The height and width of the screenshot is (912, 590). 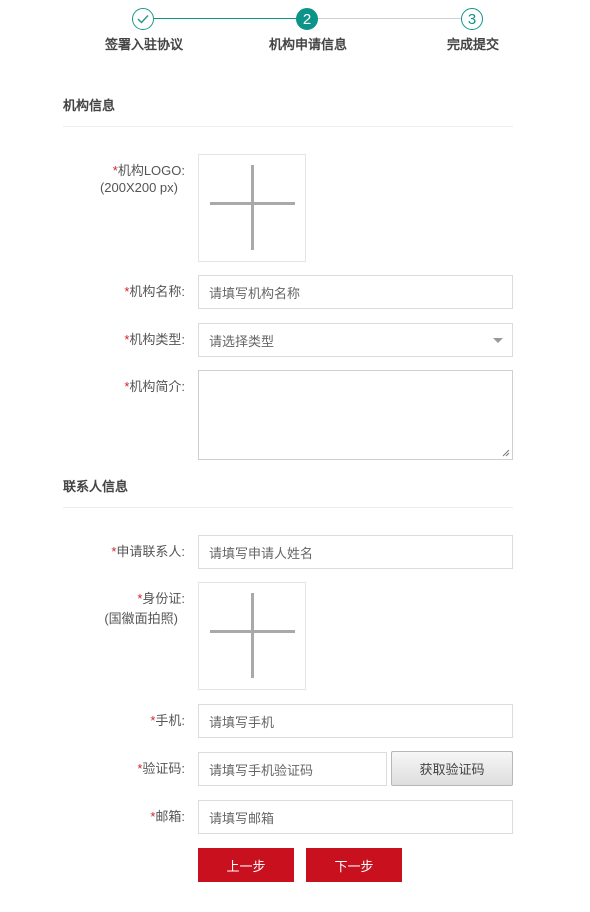 What do you see at coordinates (498, 340) in the screenshot?
I see `chevron-down-icon` at bounding box center [498, 340].